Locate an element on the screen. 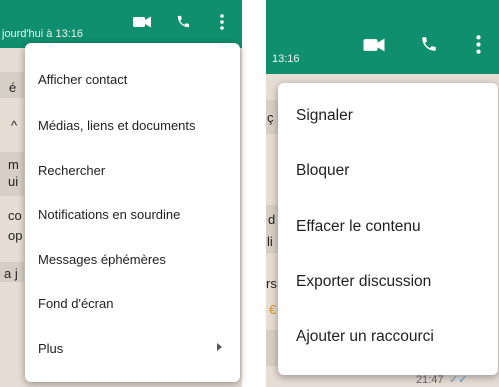  menu-item-mute-notifications: Notifications en sourdine is located at coordinates (132, 214).